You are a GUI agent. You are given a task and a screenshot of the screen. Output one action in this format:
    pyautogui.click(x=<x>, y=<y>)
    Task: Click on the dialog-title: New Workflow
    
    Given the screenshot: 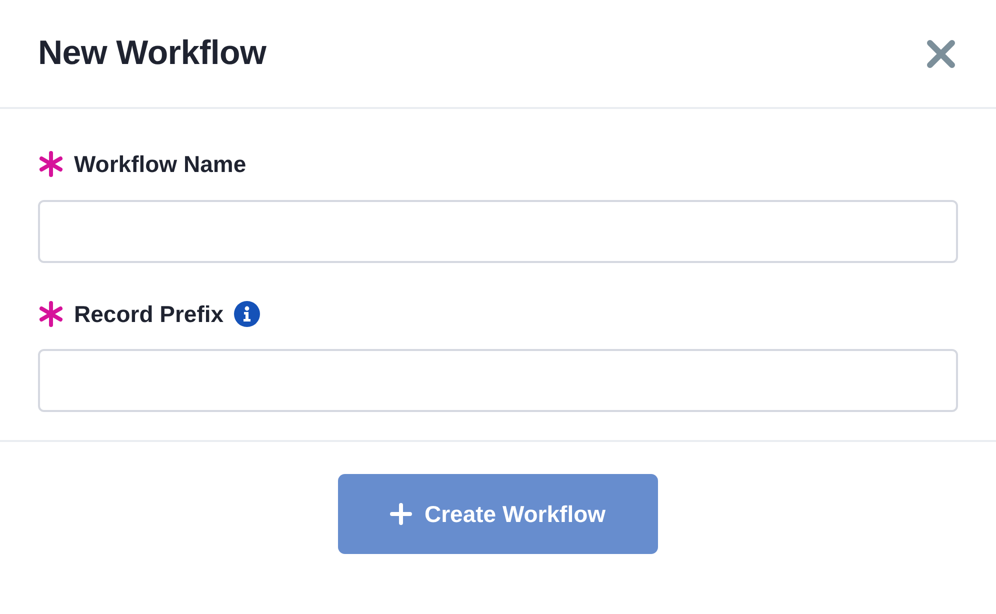 What is the action you would take?
    pyautogui.click(x=152, y=53)
    